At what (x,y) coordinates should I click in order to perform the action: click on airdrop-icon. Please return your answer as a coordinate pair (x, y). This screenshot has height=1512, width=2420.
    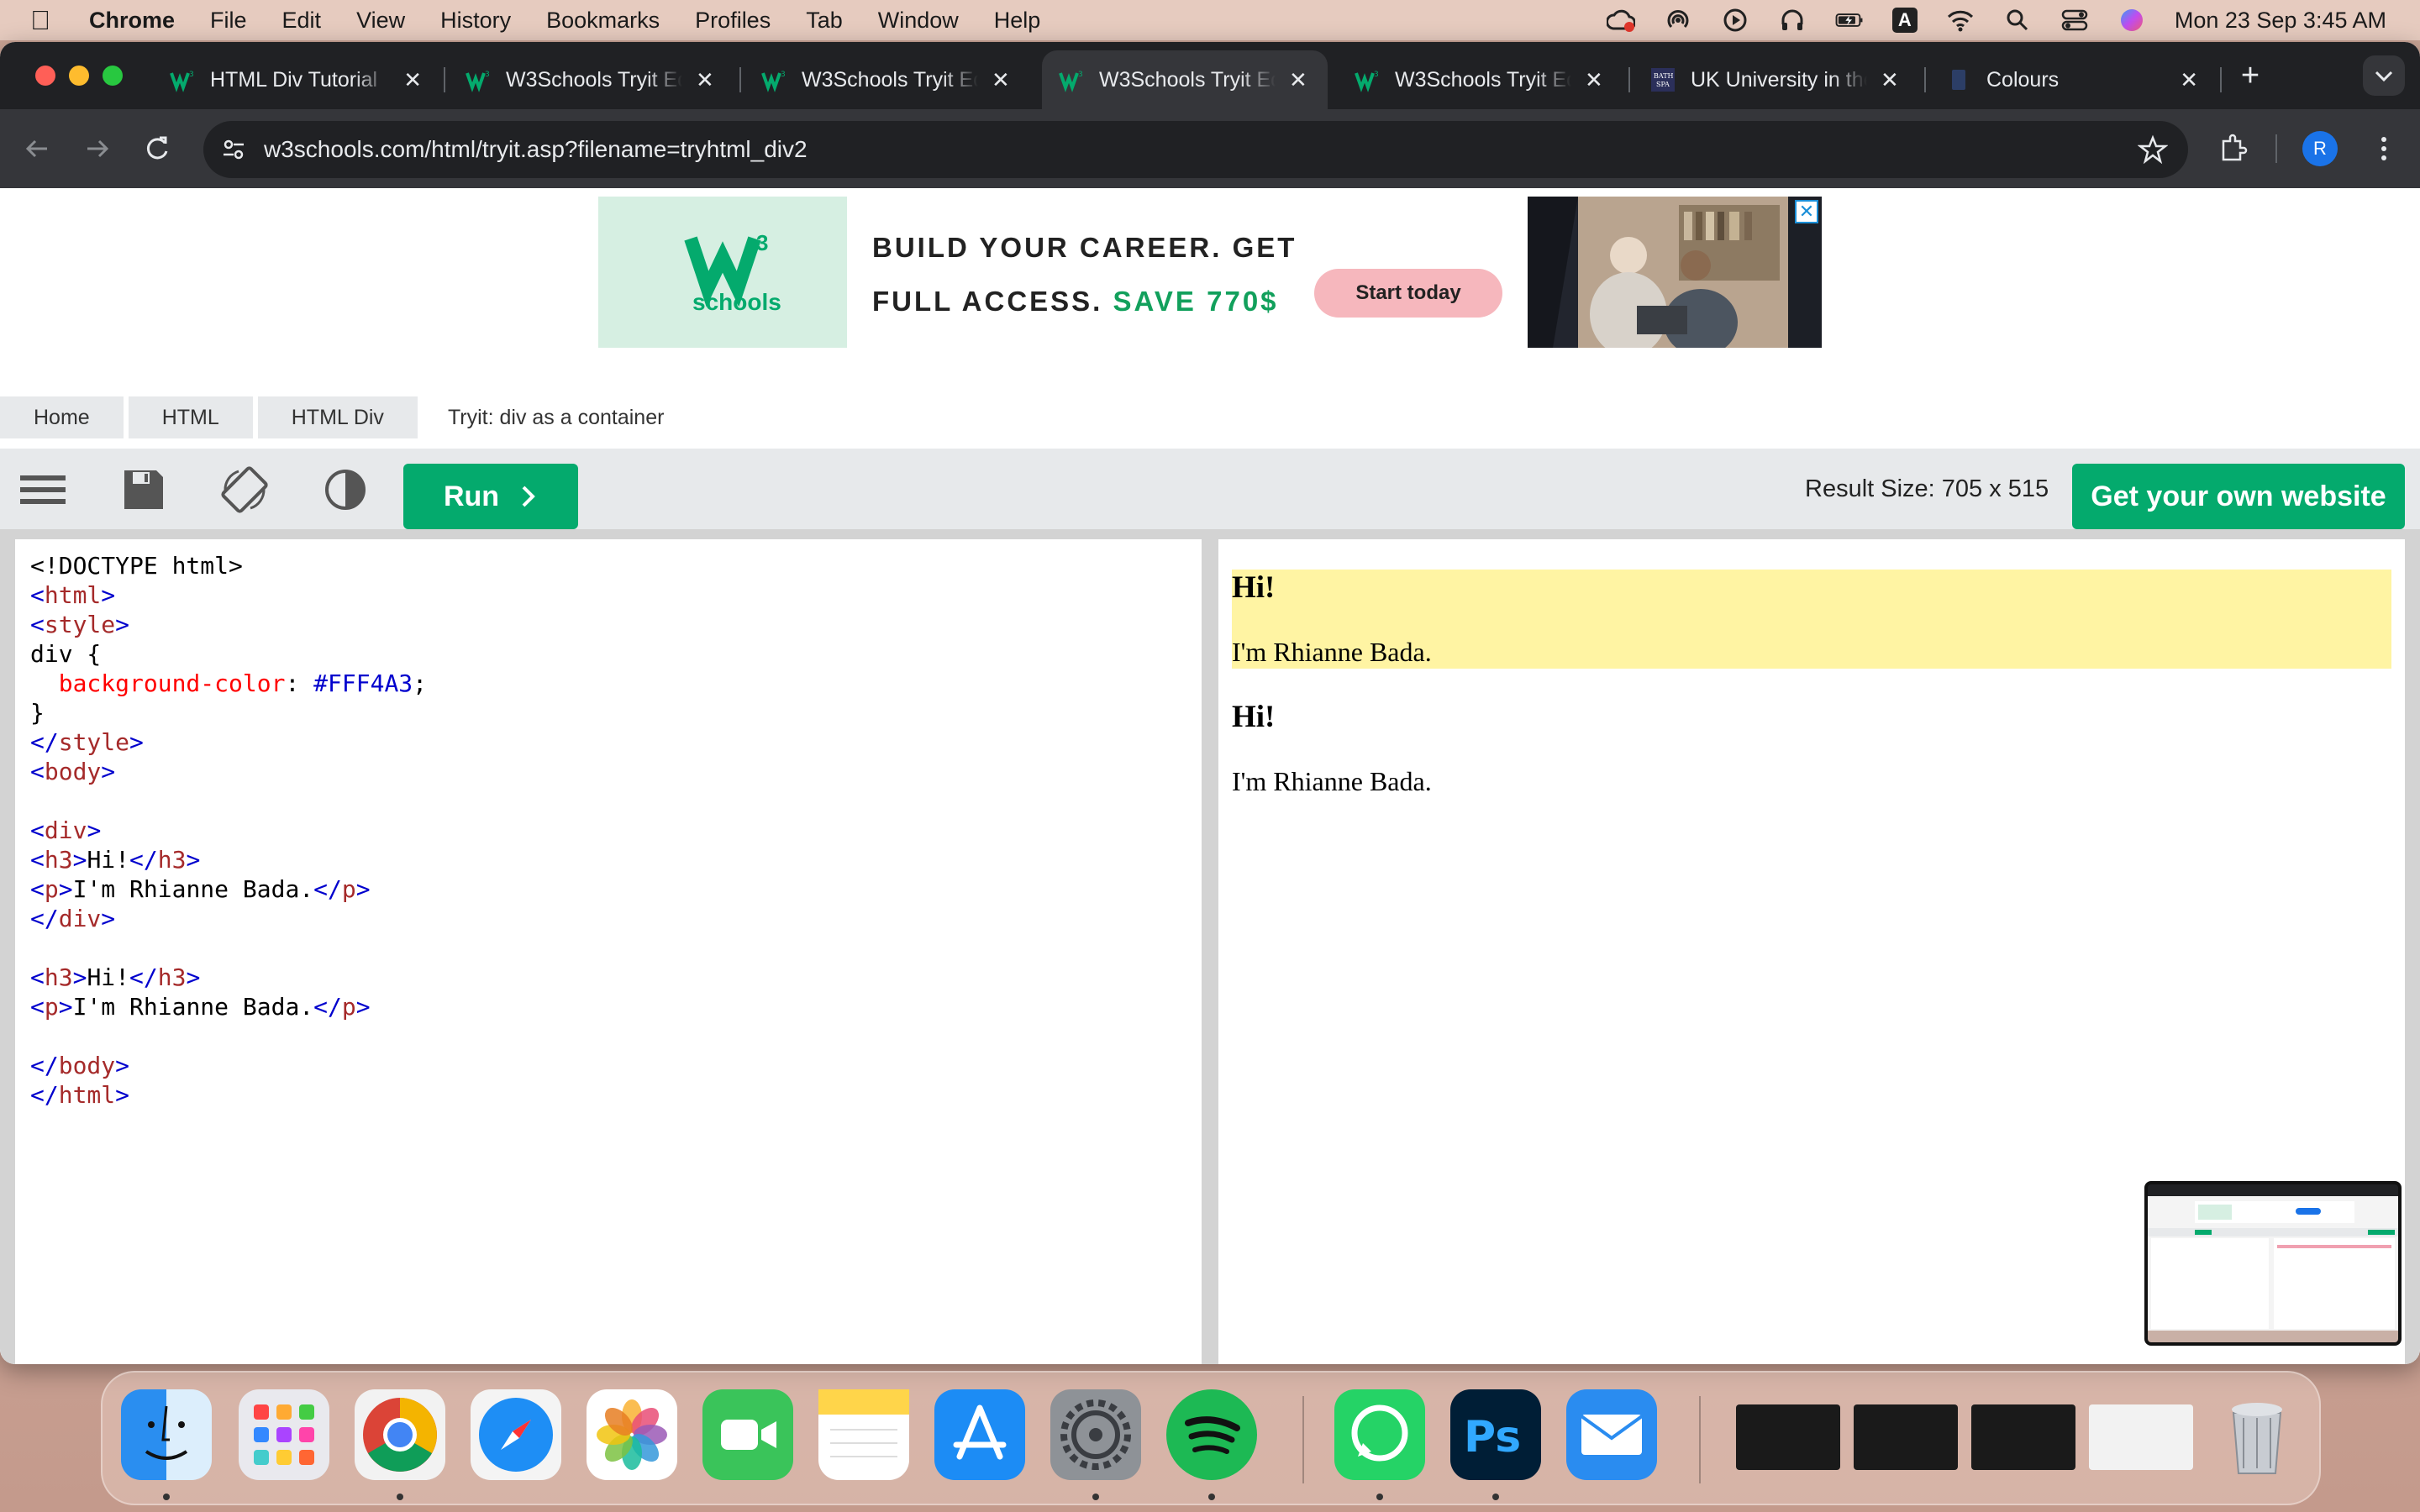
    Looking at the image, I should click on (1678, 20).